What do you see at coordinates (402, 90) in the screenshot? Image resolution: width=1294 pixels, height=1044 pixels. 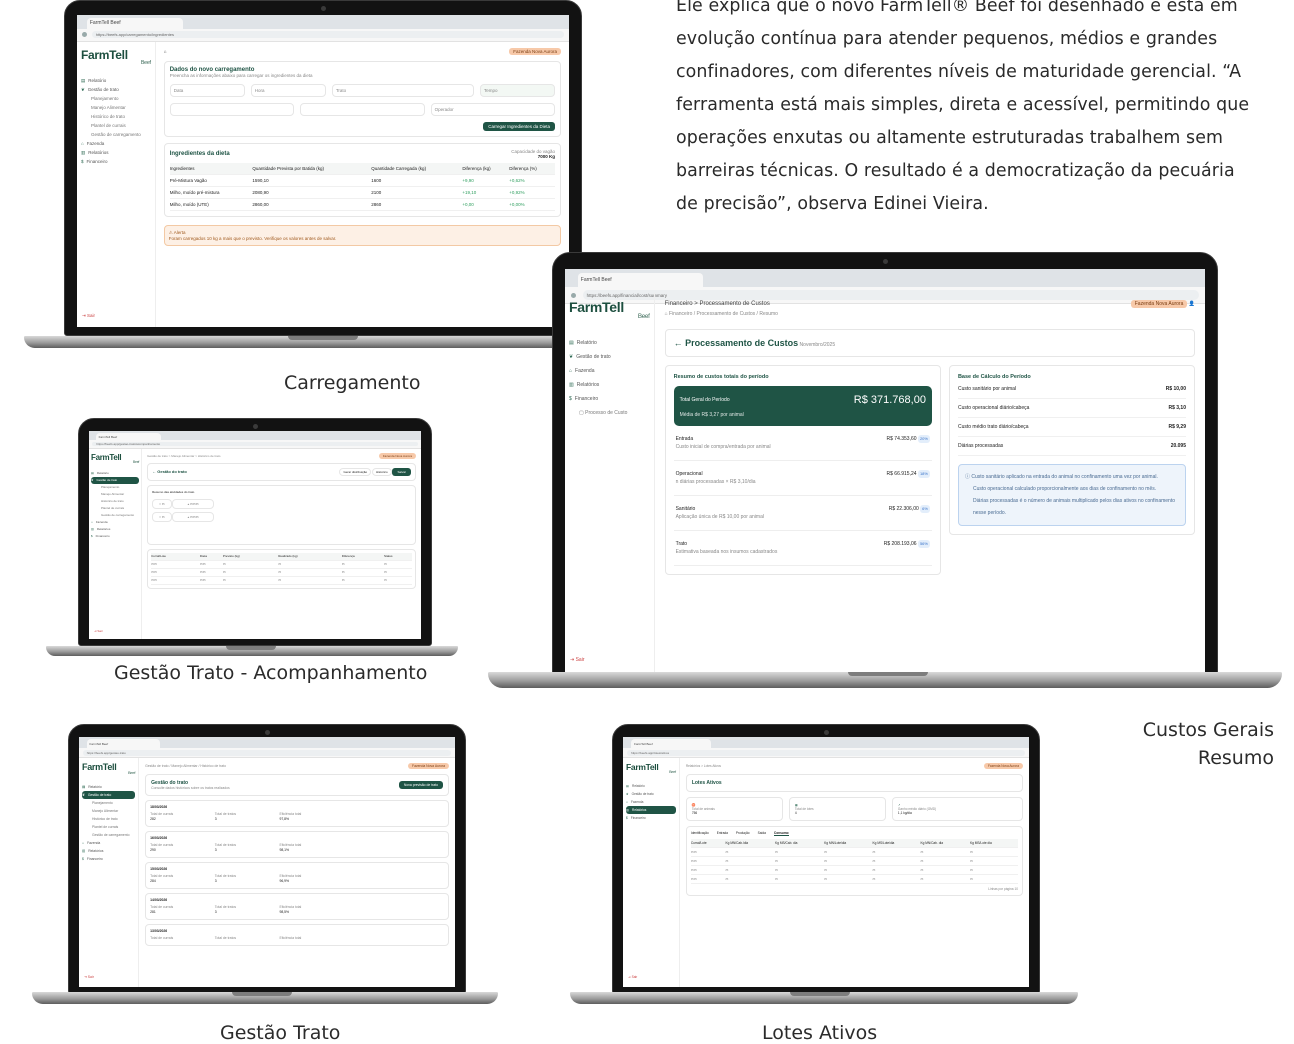 I see `field-trato: Trato` at bounding box center [402, 90].